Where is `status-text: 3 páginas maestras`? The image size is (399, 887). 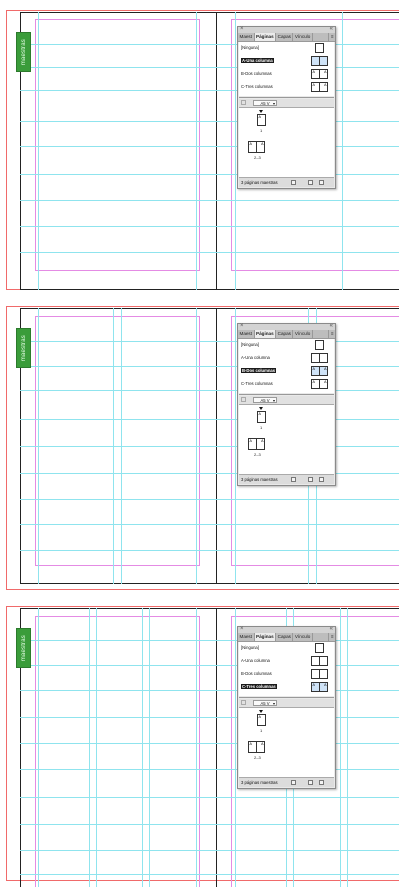 status-text: 3 páginas maestras is located at coordinates (259, 782).